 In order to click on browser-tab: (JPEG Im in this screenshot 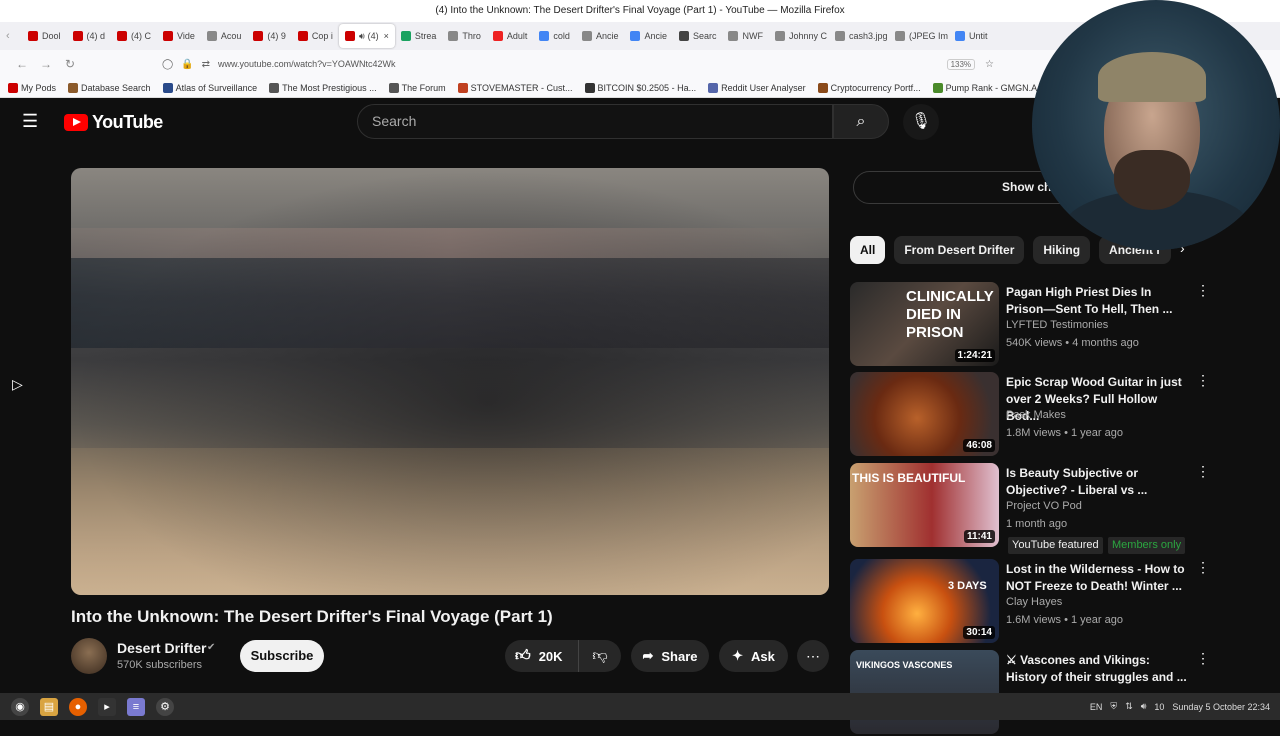, I will do `click(919, 36)`.